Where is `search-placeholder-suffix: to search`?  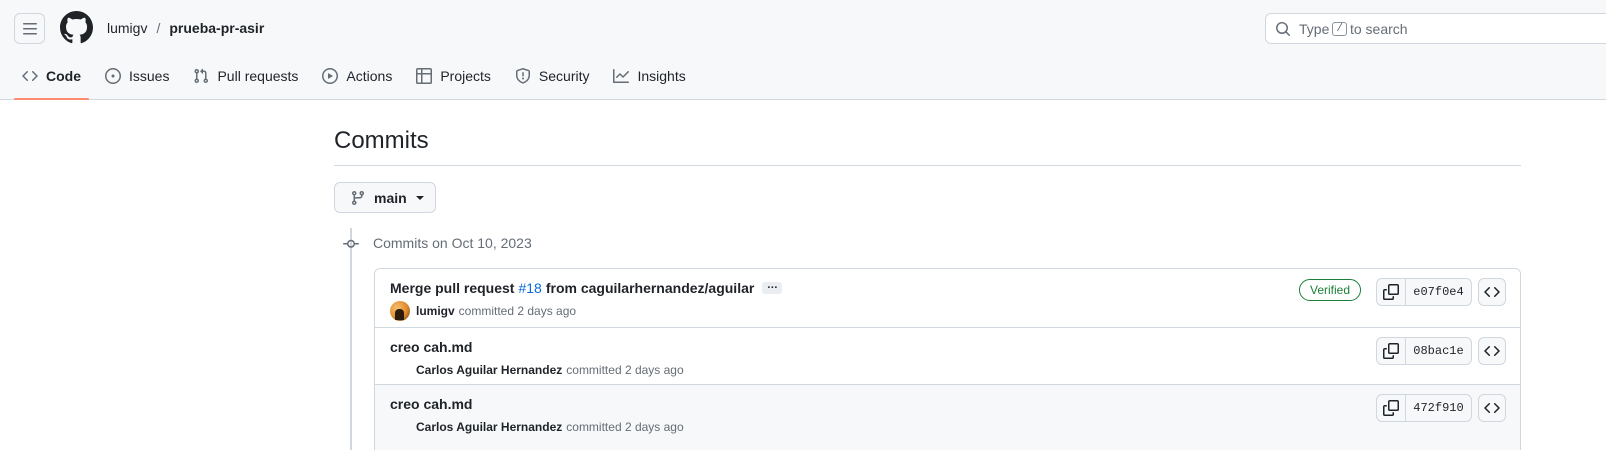 search-placeholder-suffix: to search is located at coordinates (1378, 28).